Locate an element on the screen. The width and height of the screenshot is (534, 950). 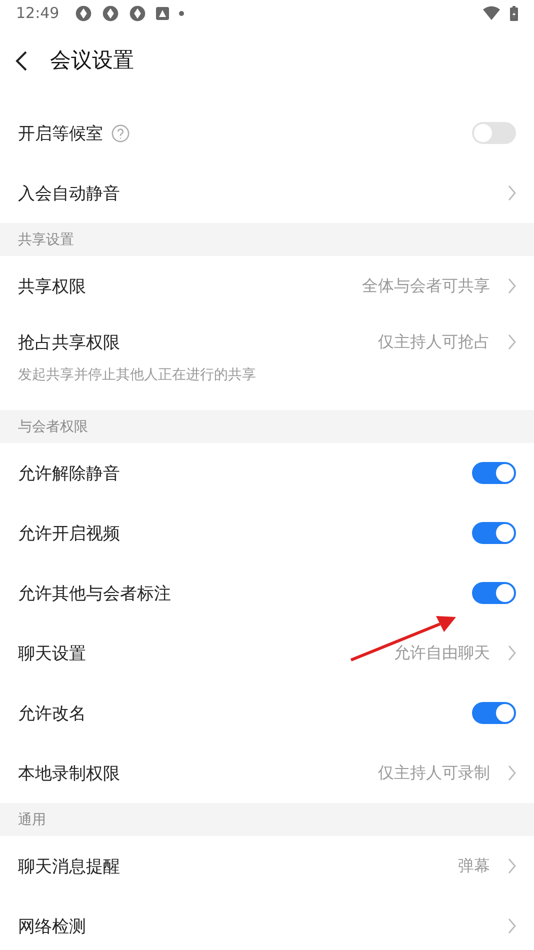
setting-note: 发起共享并停止其他人正在进行的共享 is located at coordinates (137, 375).